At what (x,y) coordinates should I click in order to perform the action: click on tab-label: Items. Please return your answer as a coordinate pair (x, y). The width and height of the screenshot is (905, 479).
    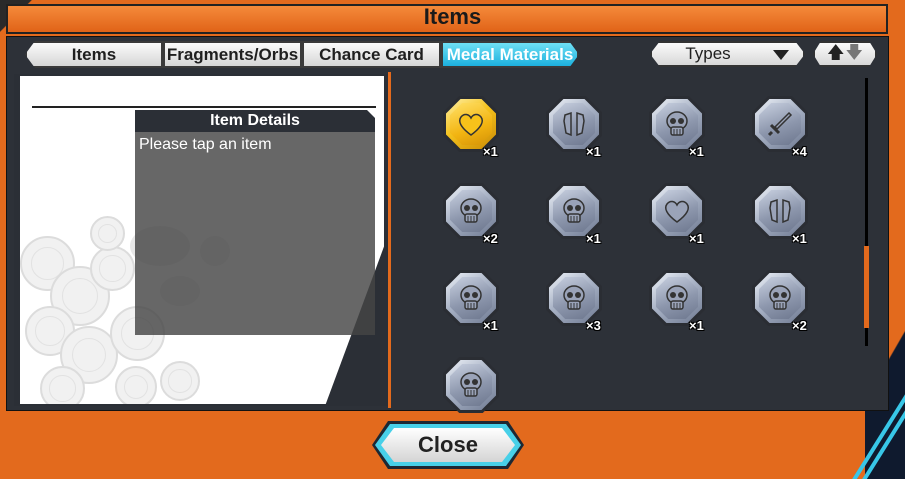
    Looking at the image, I should click on (94, 54).